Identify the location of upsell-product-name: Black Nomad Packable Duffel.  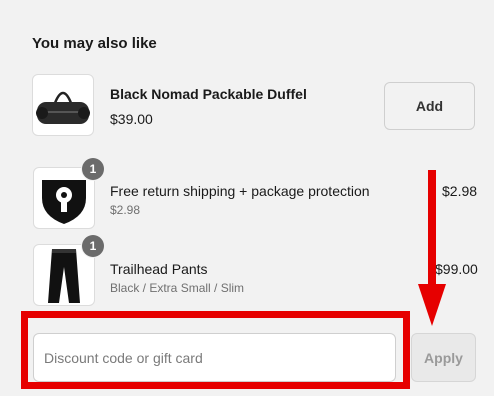
(208, 94).